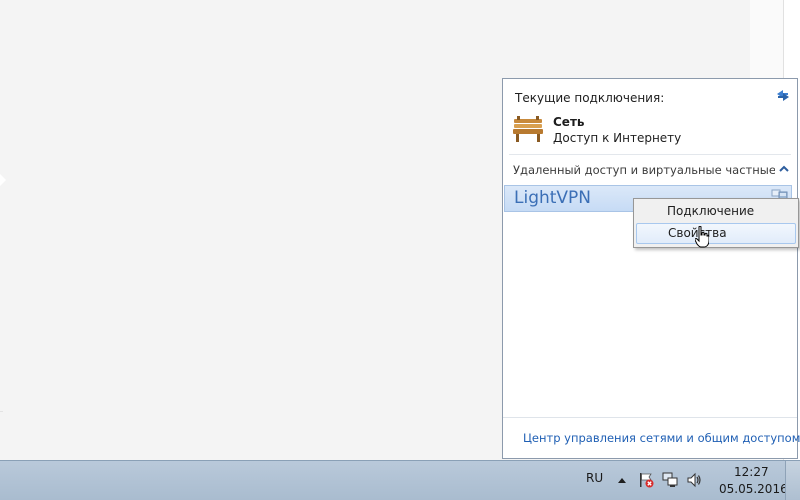  I want to click on clock-time: 12:27, so click(751, 472).